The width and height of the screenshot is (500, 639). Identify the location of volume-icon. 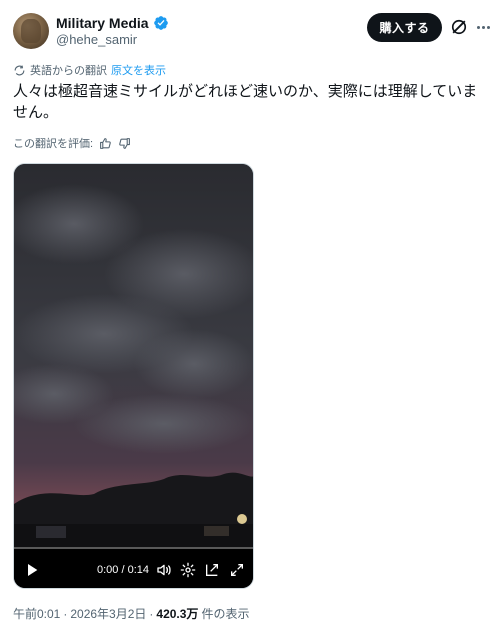
(164, 570).